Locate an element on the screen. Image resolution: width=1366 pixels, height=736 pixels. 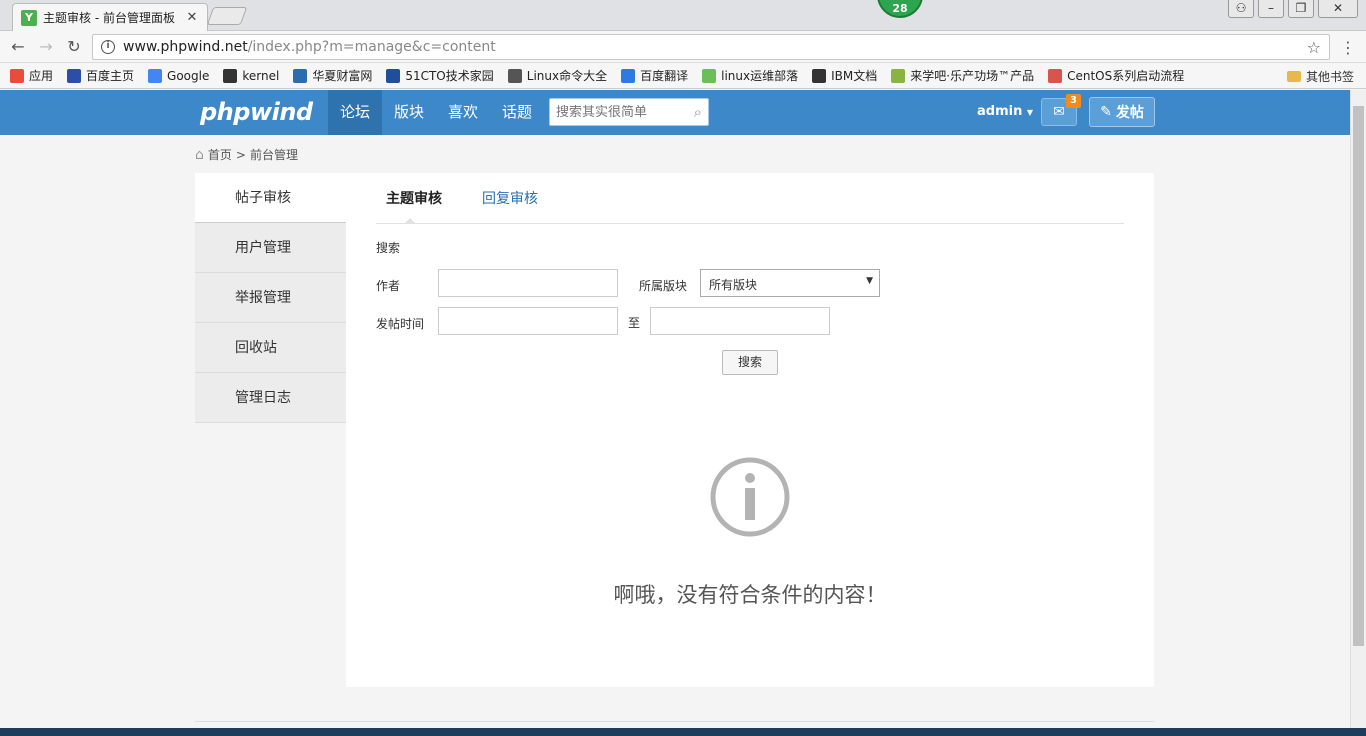
empty-message: 啊哦，没有符合条件的内容！ is located at coordinates (750, 595).